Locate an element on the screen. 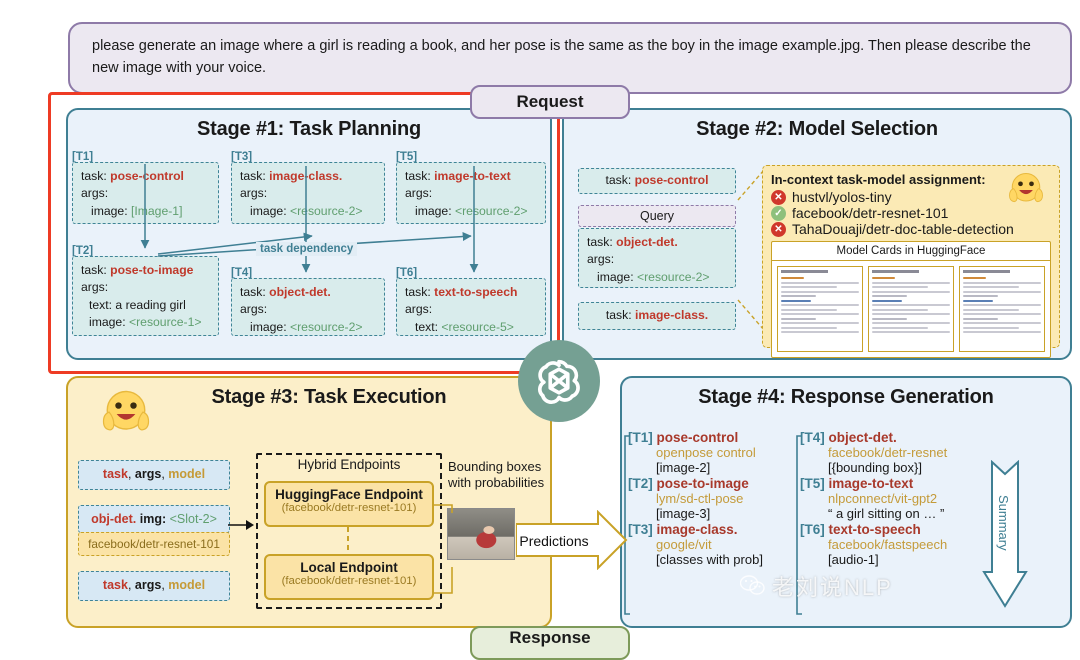 The image size is (1080, 660). s3-detail-arg-key: img: is located at coordinates (153, 519).